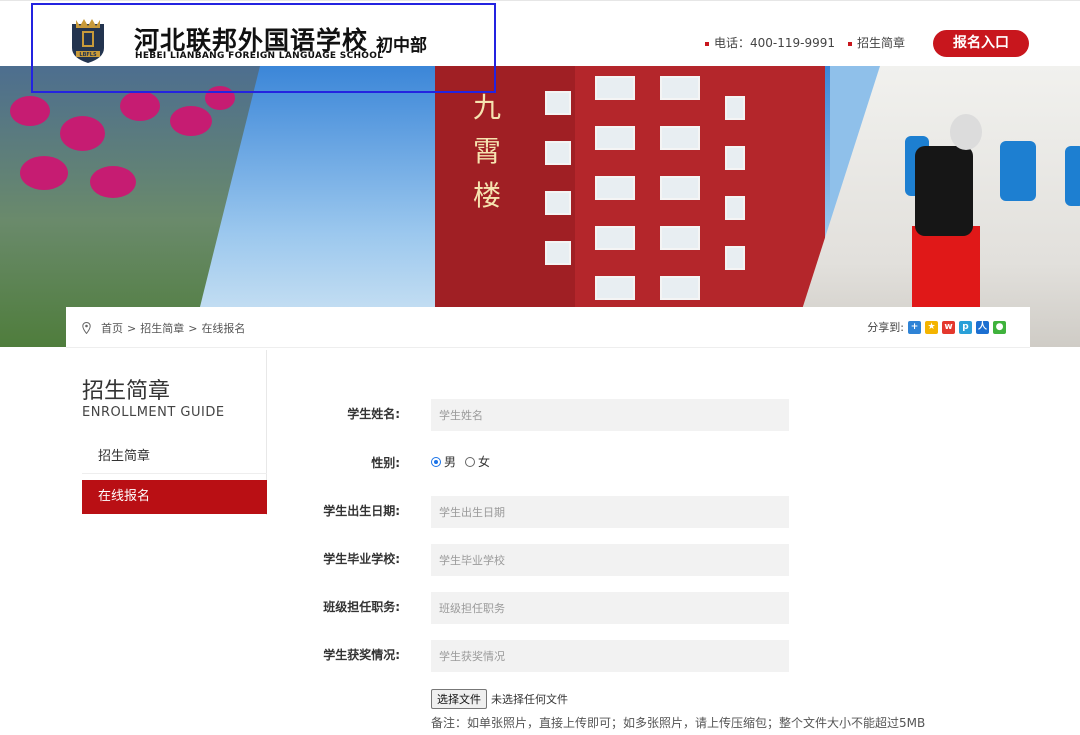 The width and height of the screenshot is (1080, 735). Describe the element at coordinates (610, 560) in the screenshot. I see `school-input` at that location.